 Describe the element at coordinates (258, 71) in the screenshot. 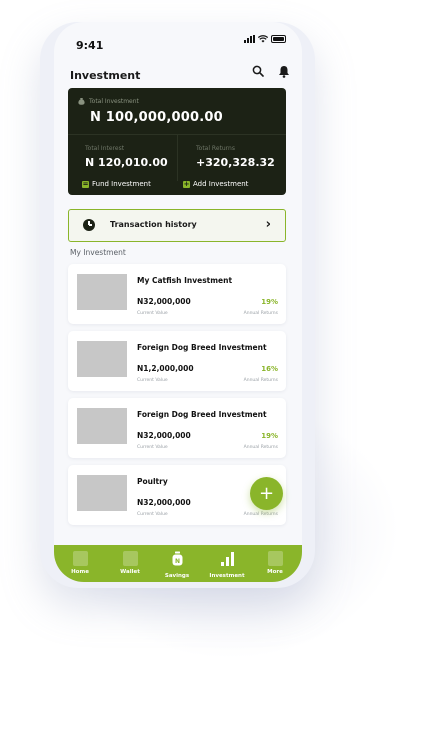

I see `search-icon` at that location.